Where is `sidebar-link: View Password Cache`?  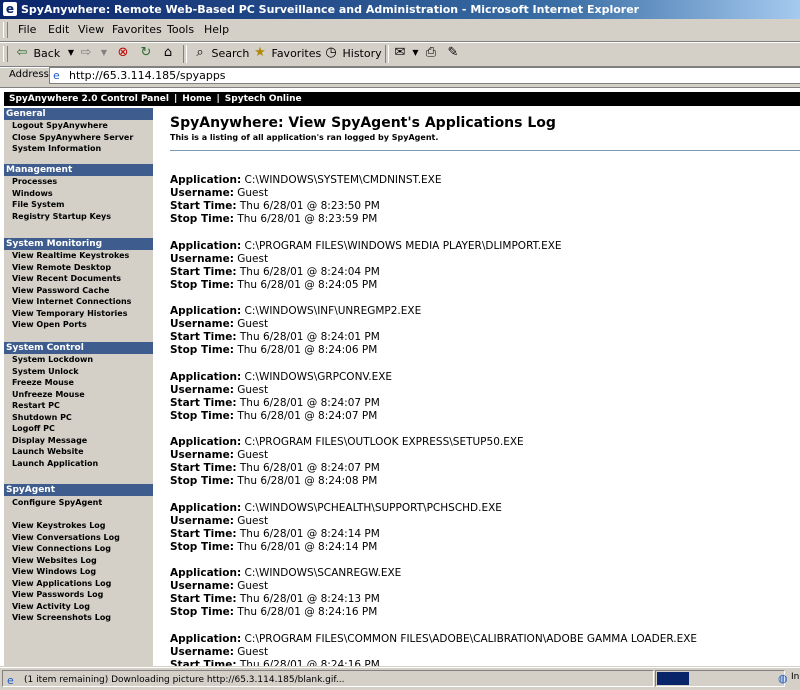
sidebar-link: View Password Cache is located at coordinates (60, 290).